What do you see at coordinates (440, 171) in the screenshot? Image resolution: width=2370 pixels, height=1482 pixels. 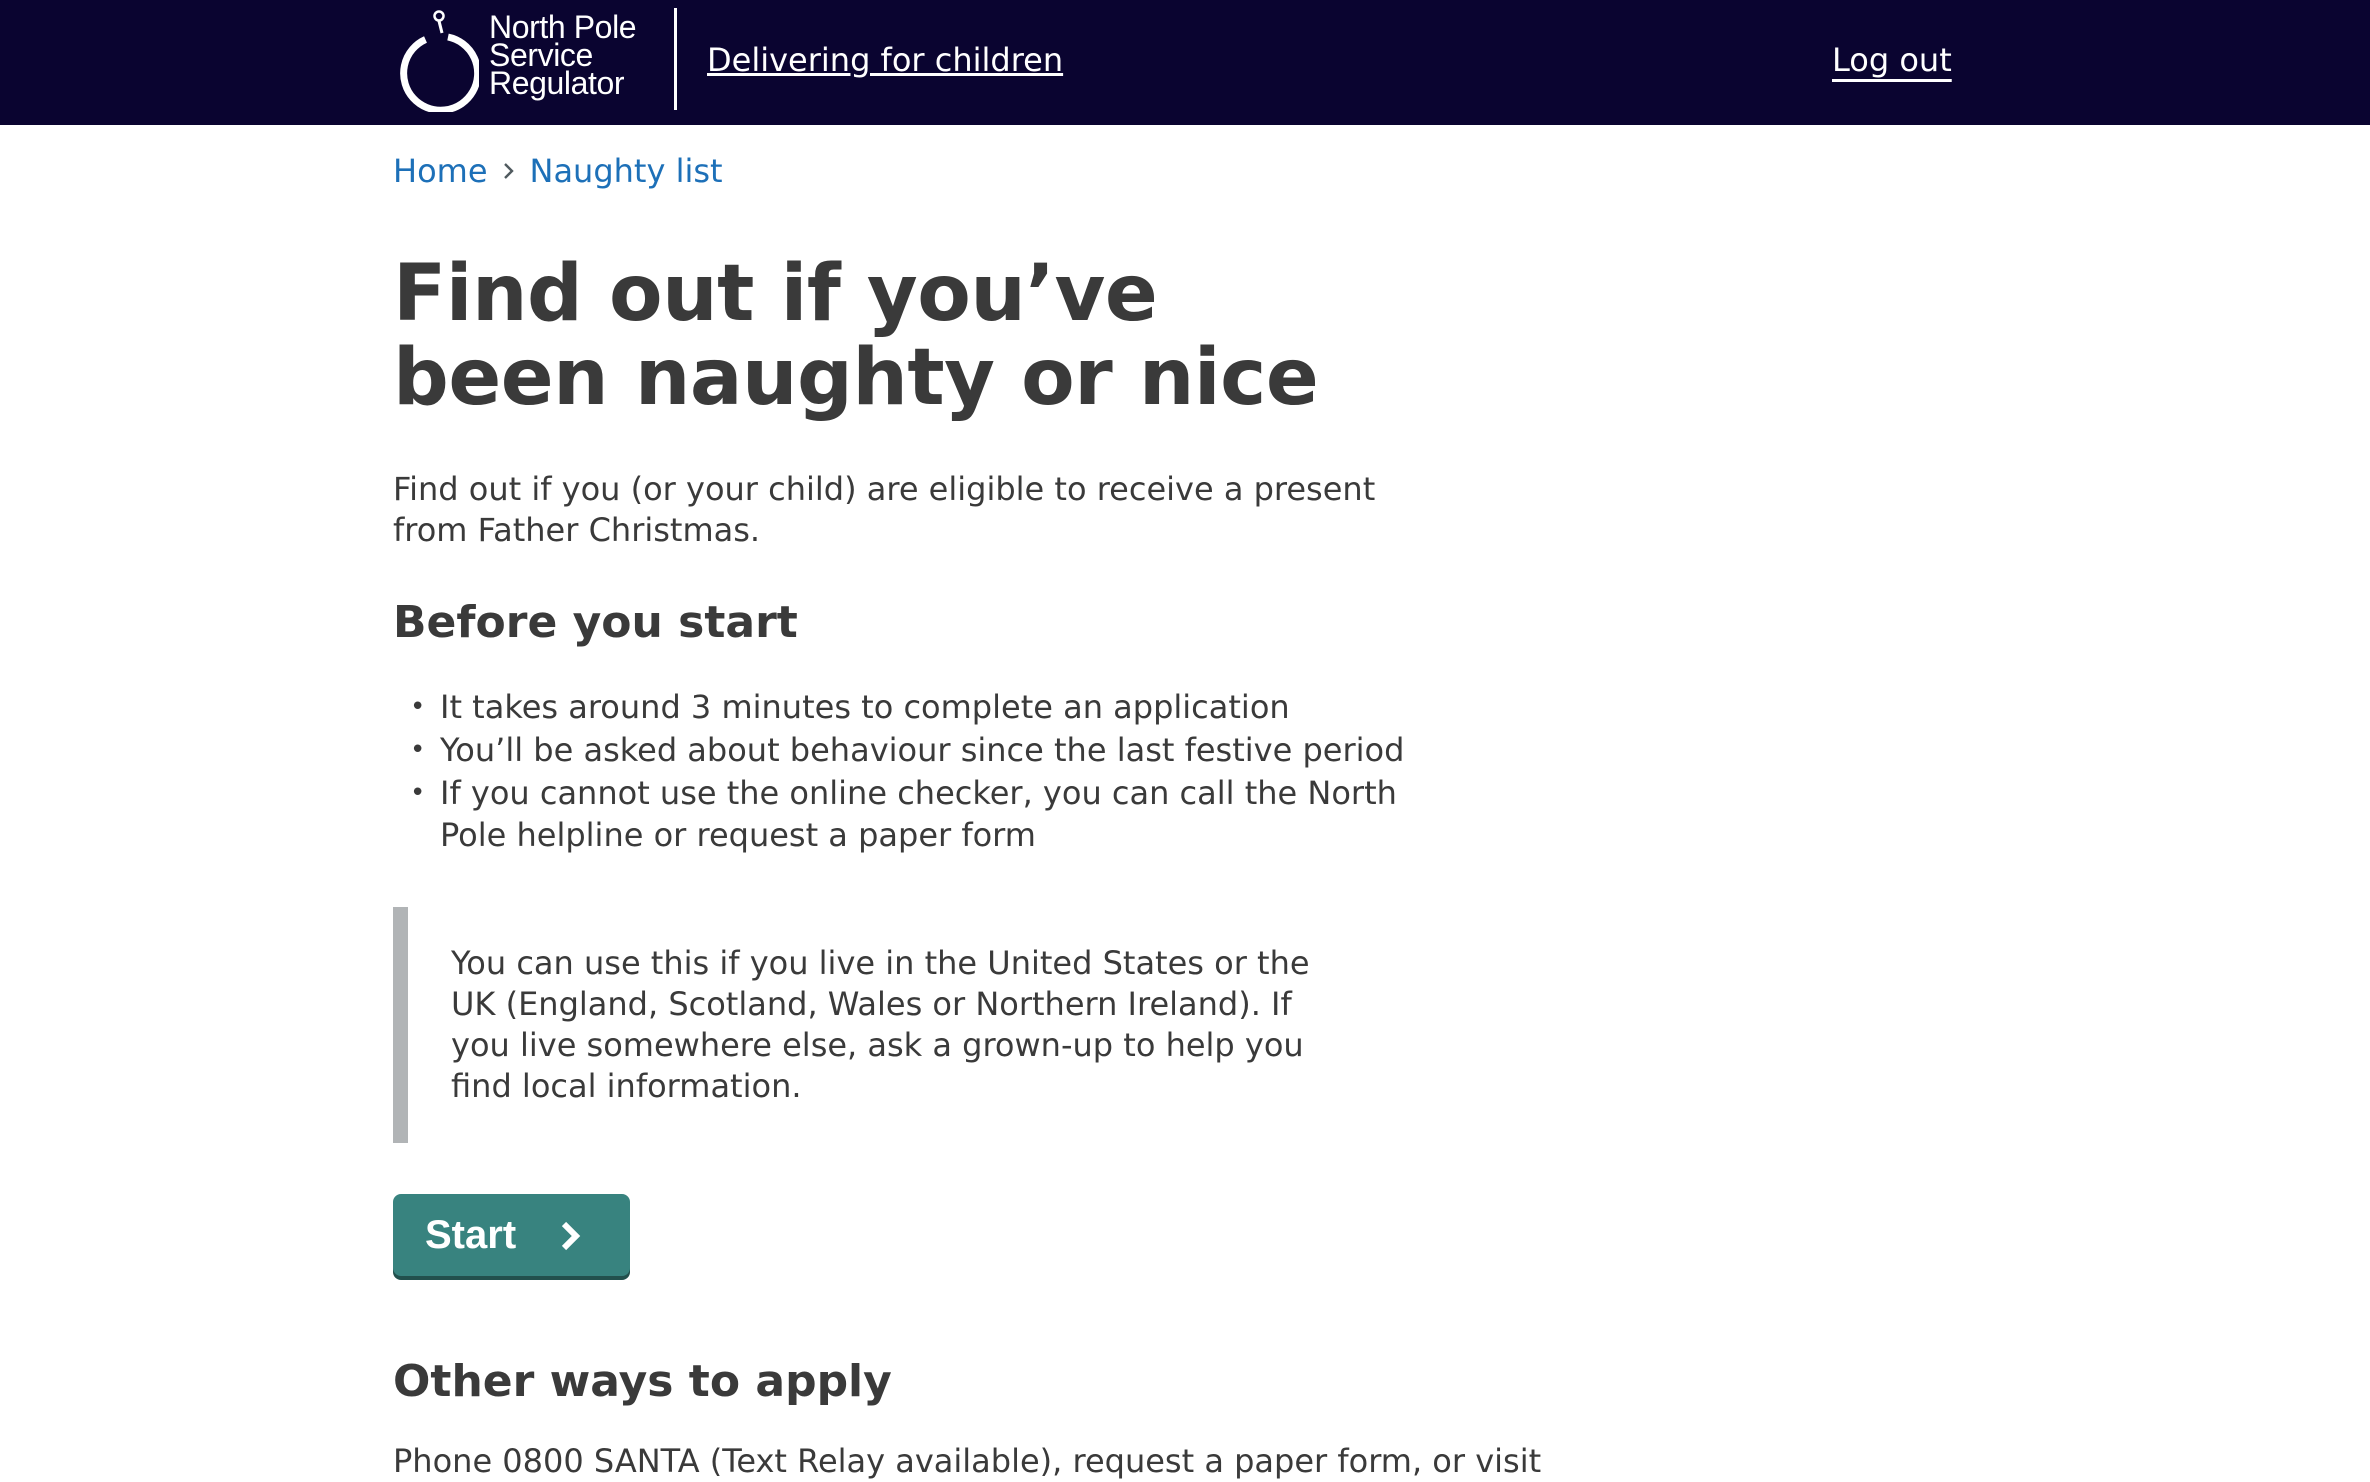 I see `breadcrumb-home-link: Home` at bounding box center [440, 171].